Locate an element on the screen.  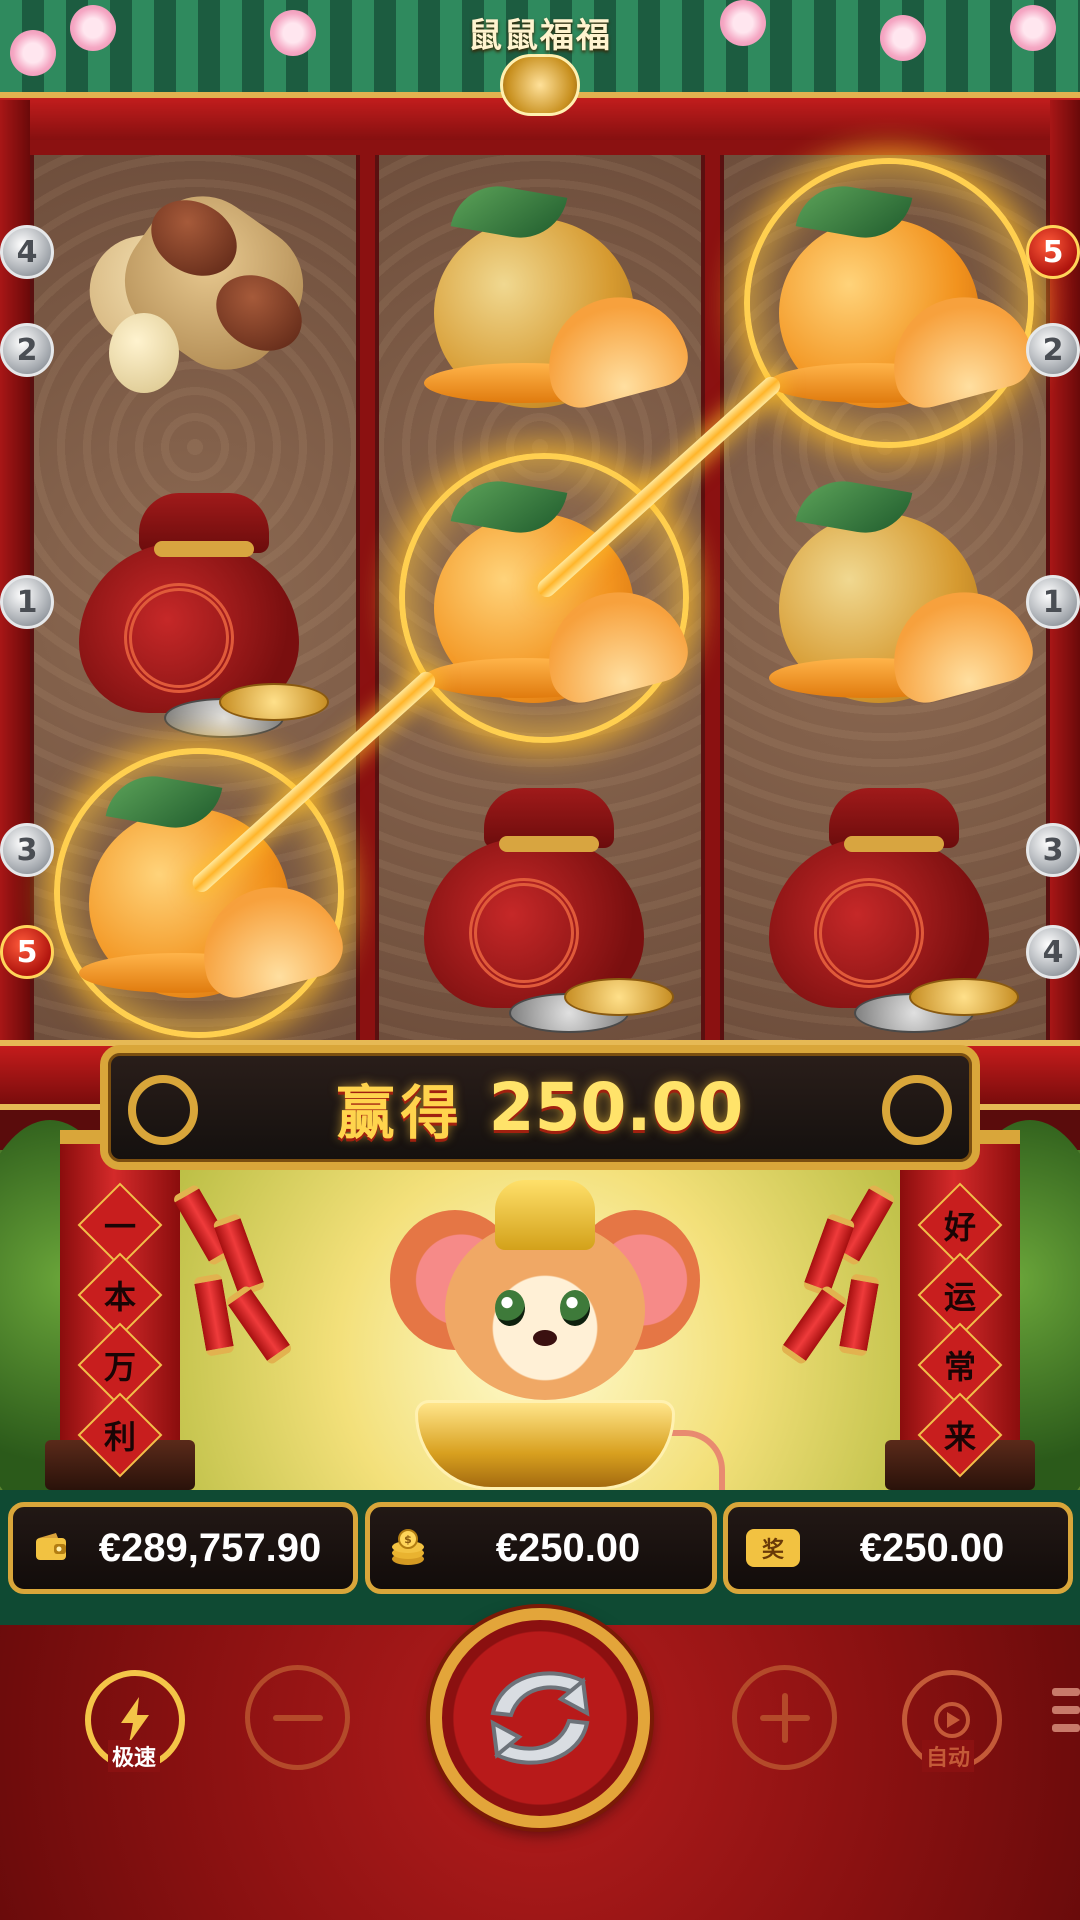
decrease-bet-button is located at coordinates (297, 1717).